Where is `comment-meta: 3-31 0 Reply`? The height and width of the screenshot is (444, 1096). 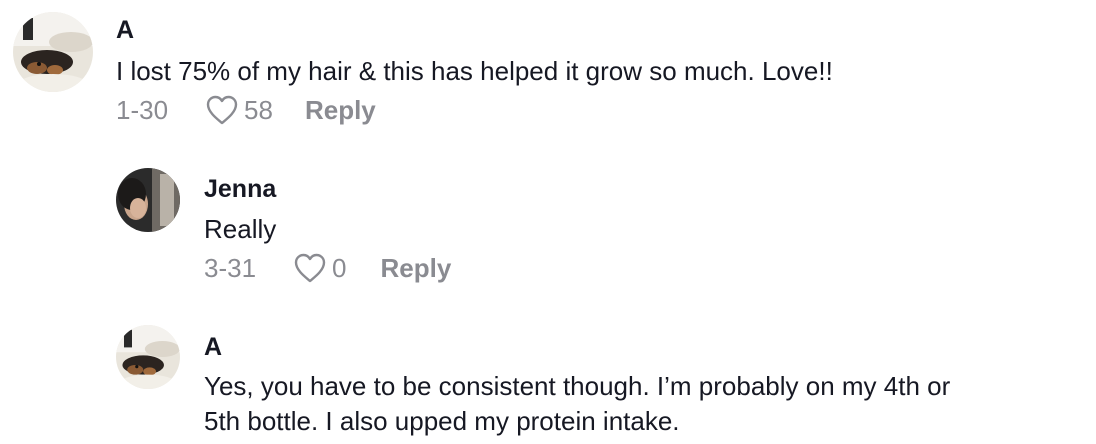
comment-meta: 3-31 0 Reply is located at coordinates (327, 268).